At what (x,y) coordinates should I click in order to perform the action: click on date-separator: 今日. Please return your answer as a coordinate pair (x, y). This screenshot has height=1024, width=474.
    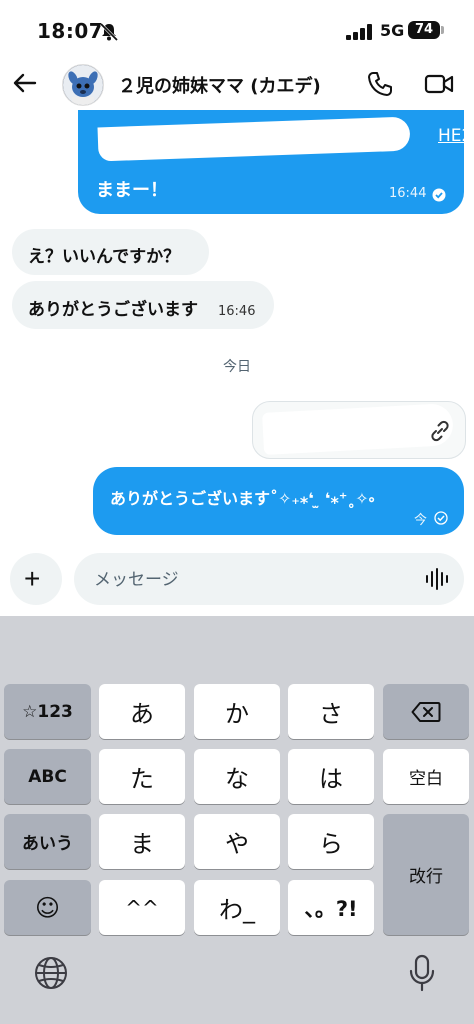
    Looking at the image, I should click on (237, 367).